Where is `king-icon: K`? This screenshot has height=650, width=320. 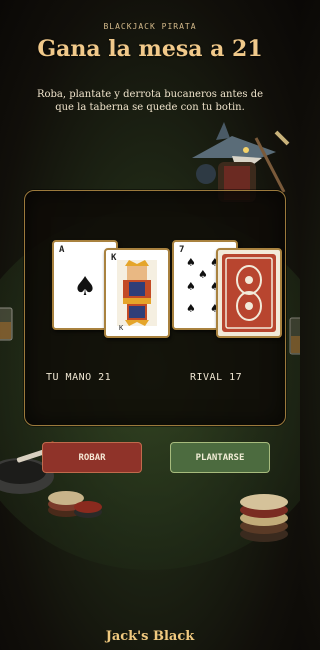 king-icon: K is located at coordinates (137, 296).